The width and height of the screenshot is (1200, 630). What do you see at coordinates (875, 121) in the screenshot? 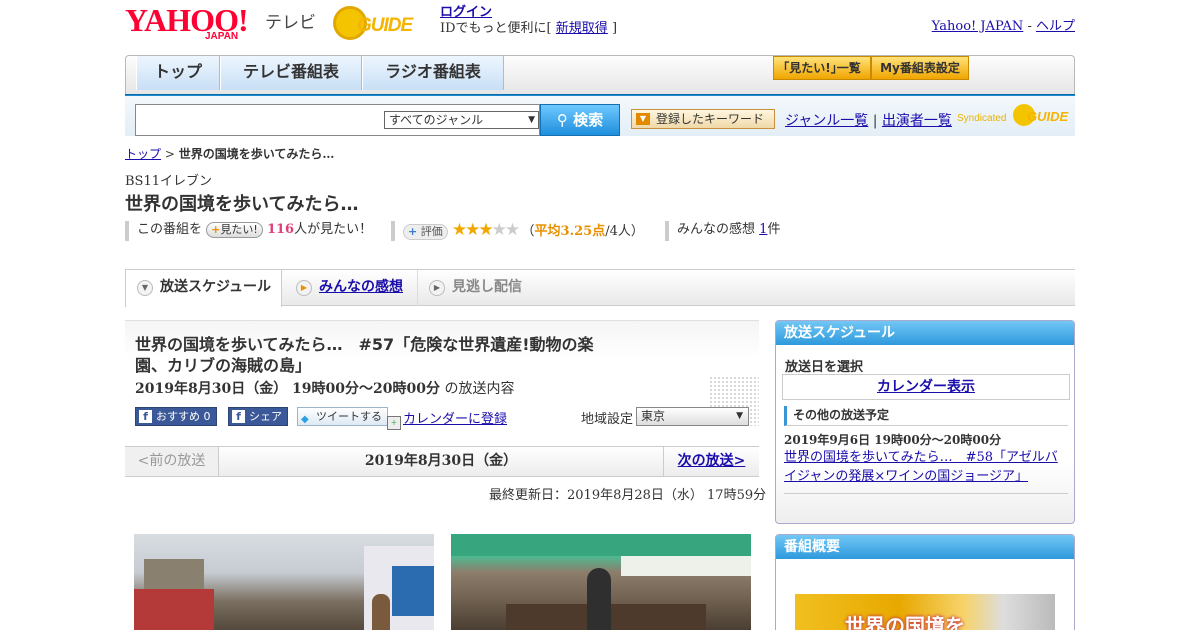
I see `search-link-sep: |` at bounding box center [875, 121].